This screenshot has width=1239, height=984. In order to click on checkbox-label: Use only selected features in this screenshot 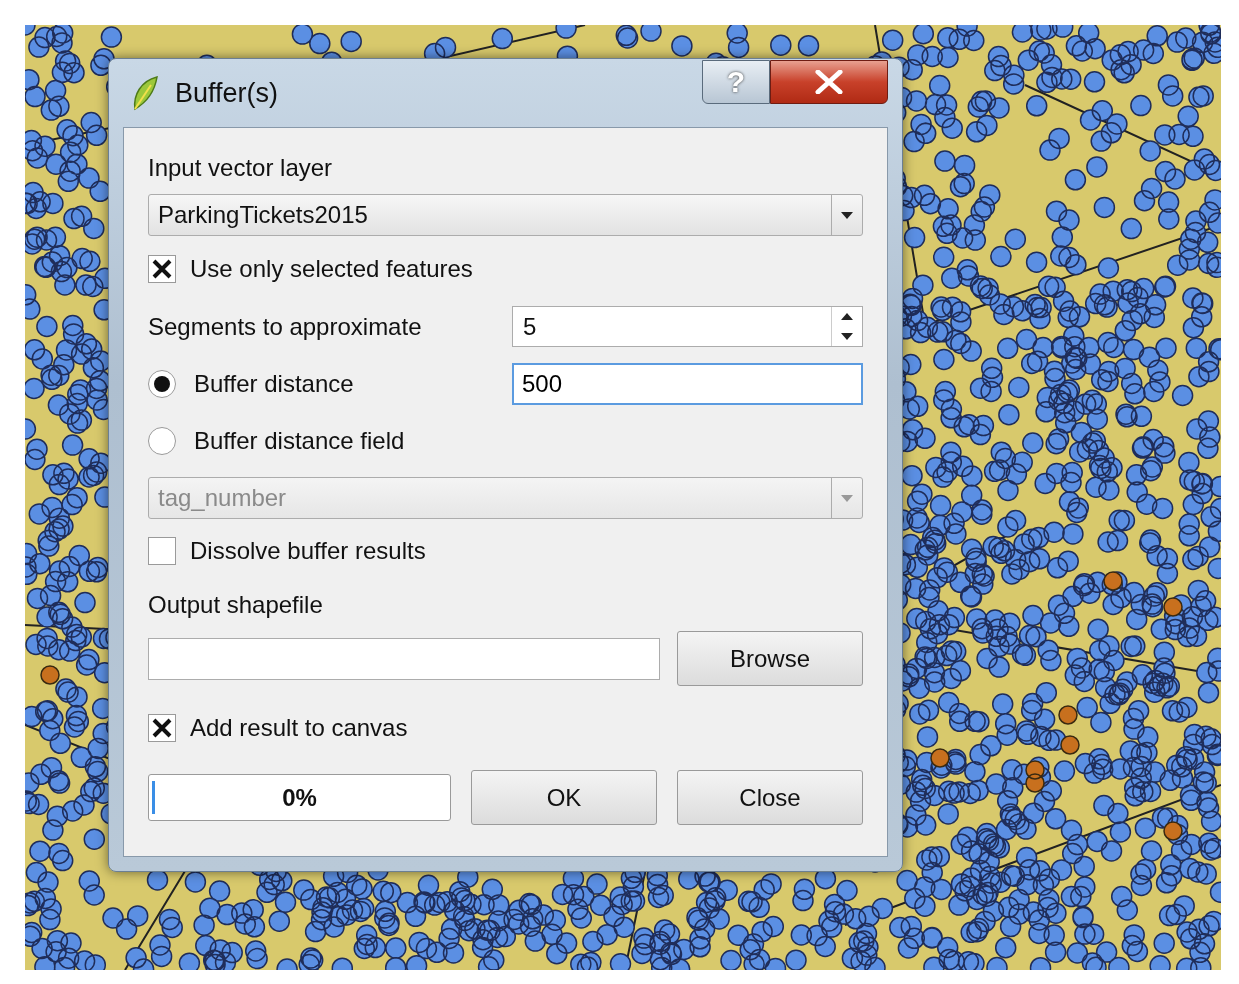, I will do `click(331, 269)`.